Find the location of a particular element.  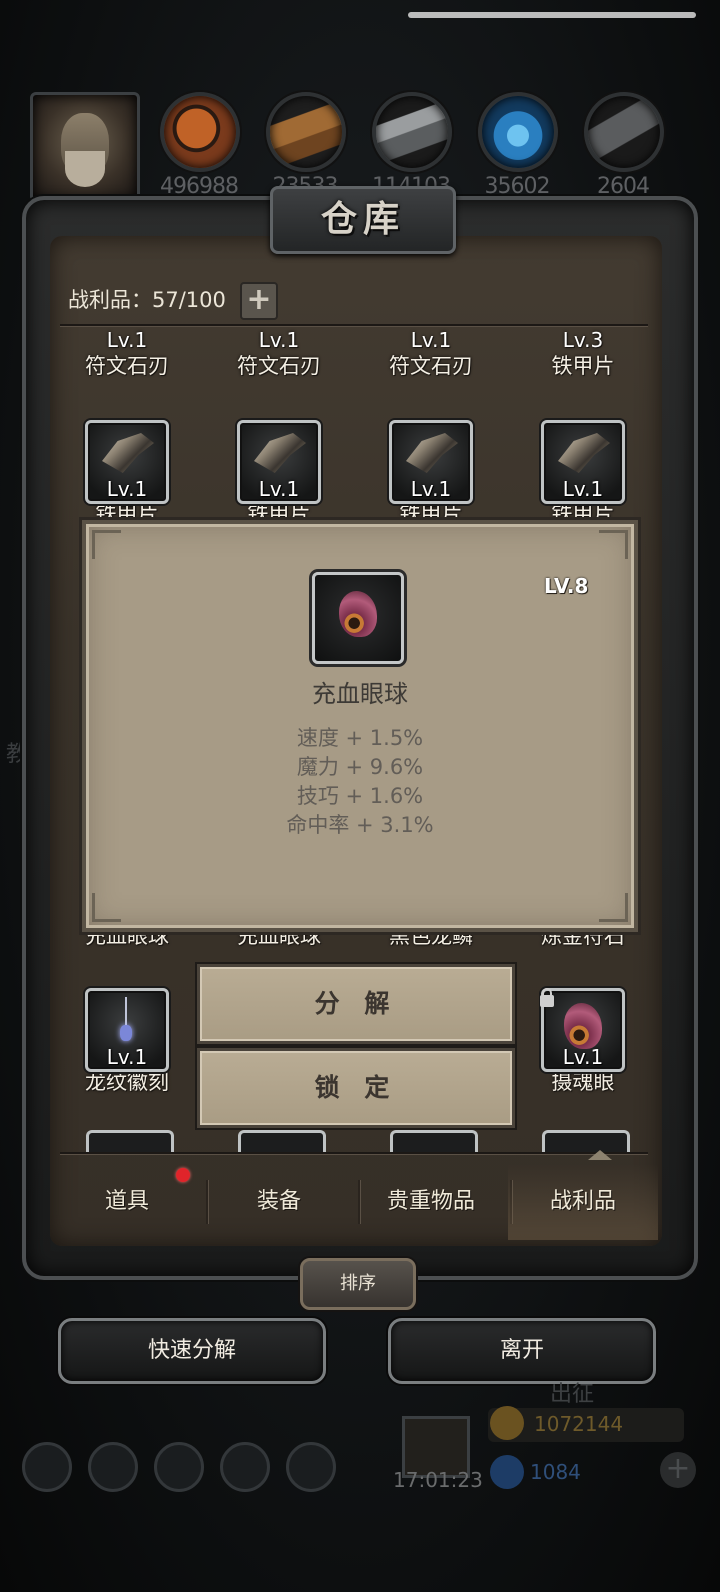

capacity-label: 战利品：57/100 is located at coordinates (147, 300).